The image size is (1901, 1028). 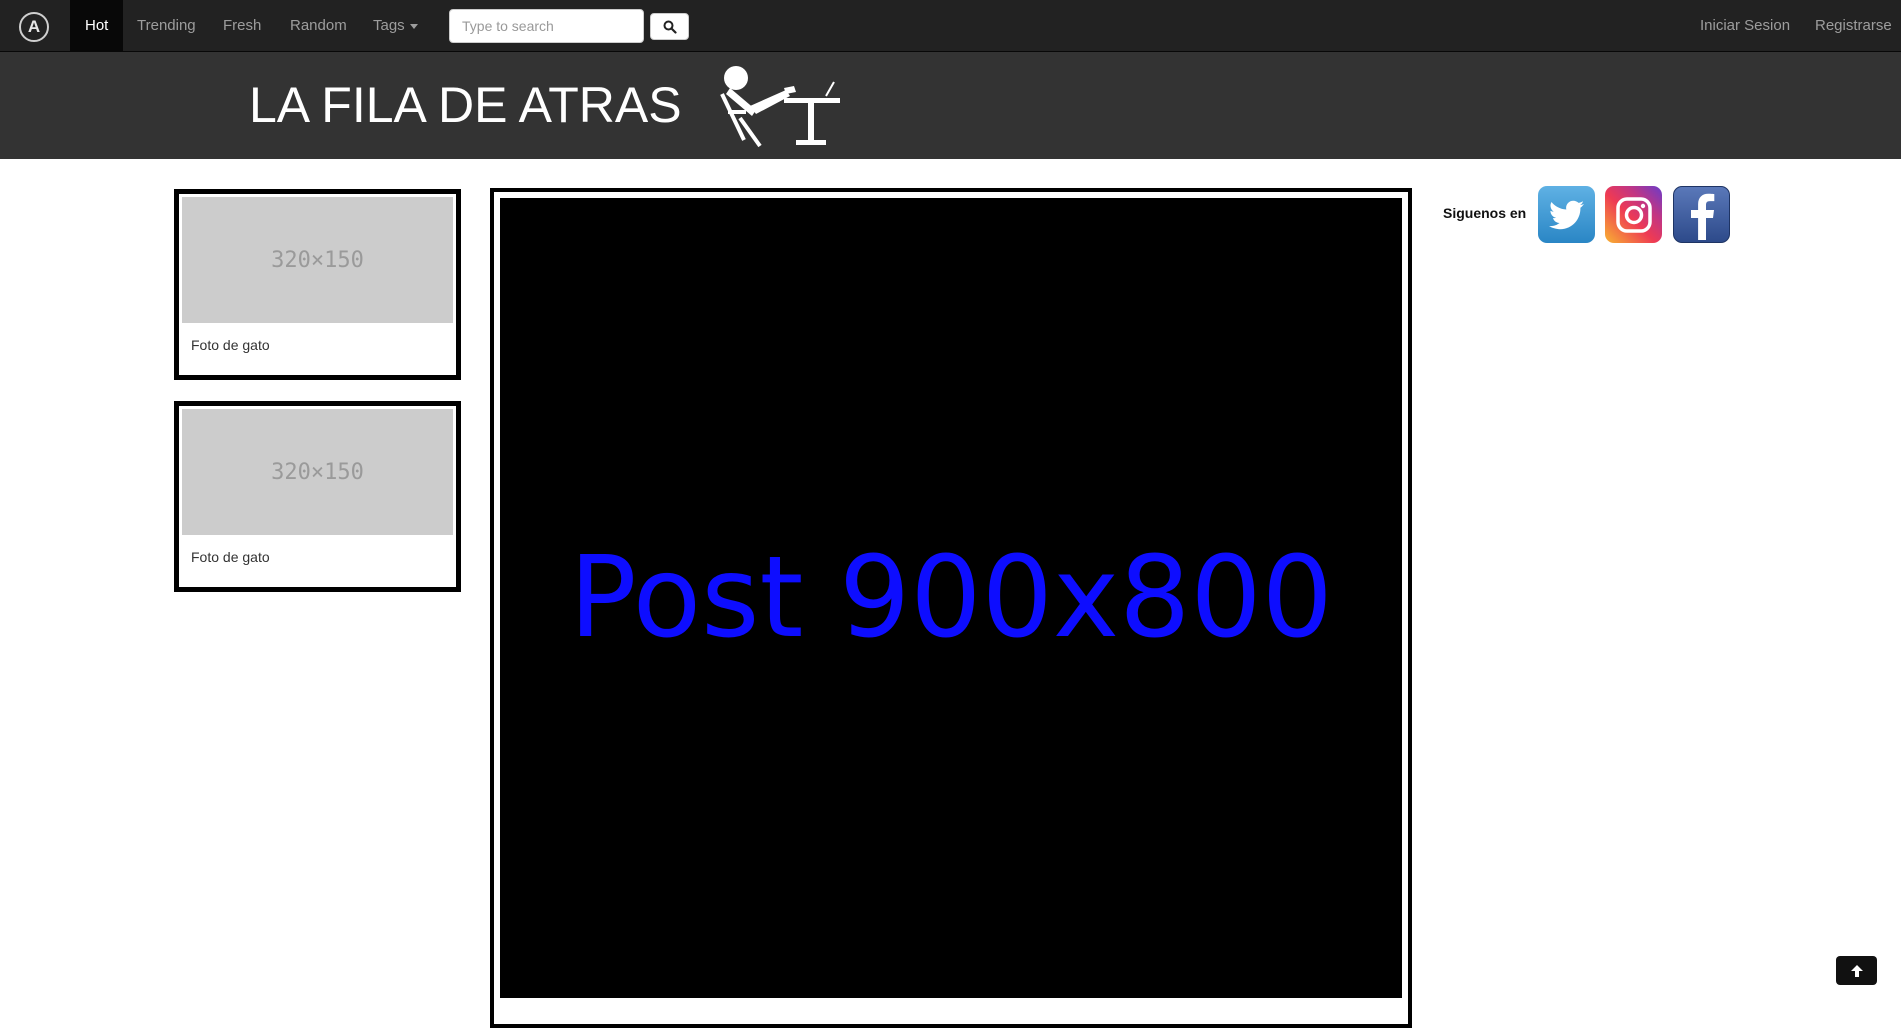 What do you see at coordinates (34, 27) in the screenshot?
I see `circle-a-logo-icon: A` at bounding box center [34, 27].